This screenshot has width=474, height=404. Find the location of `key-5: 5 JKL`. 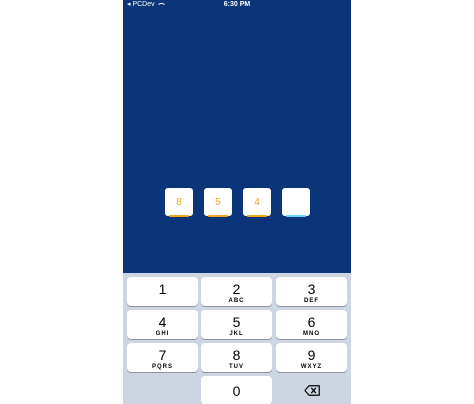

key-5: 5 JKL is located at coordinates (236, 324).